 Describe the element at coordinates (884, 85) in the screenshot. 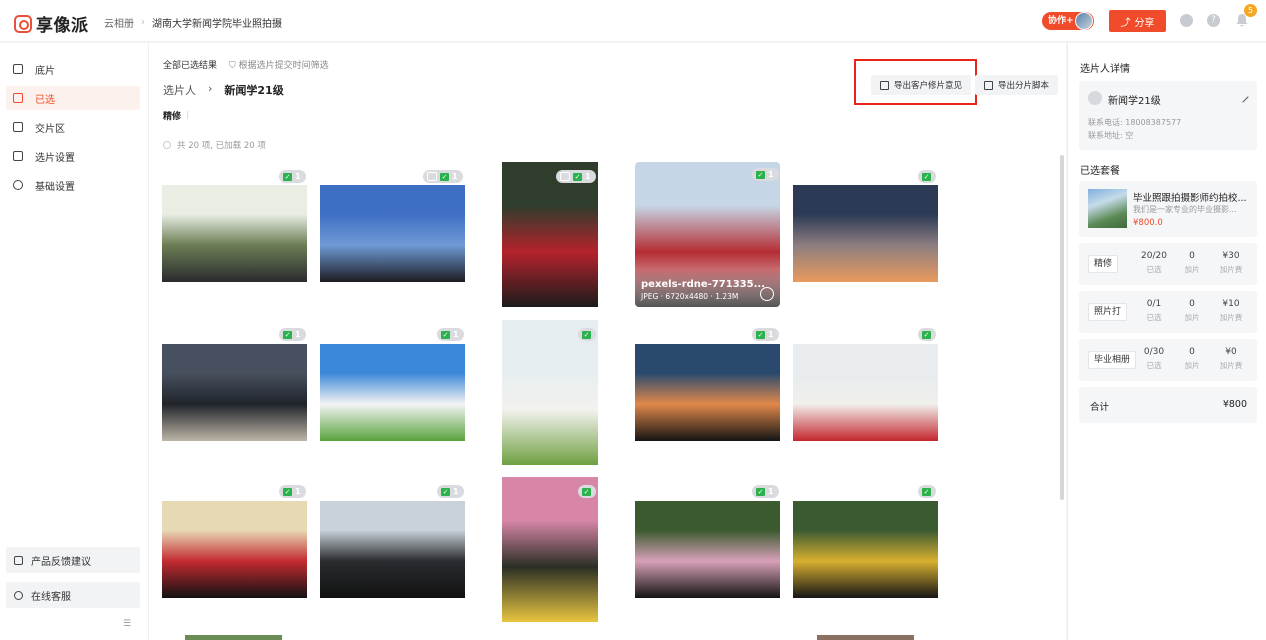

I see `export-icon` at that location.